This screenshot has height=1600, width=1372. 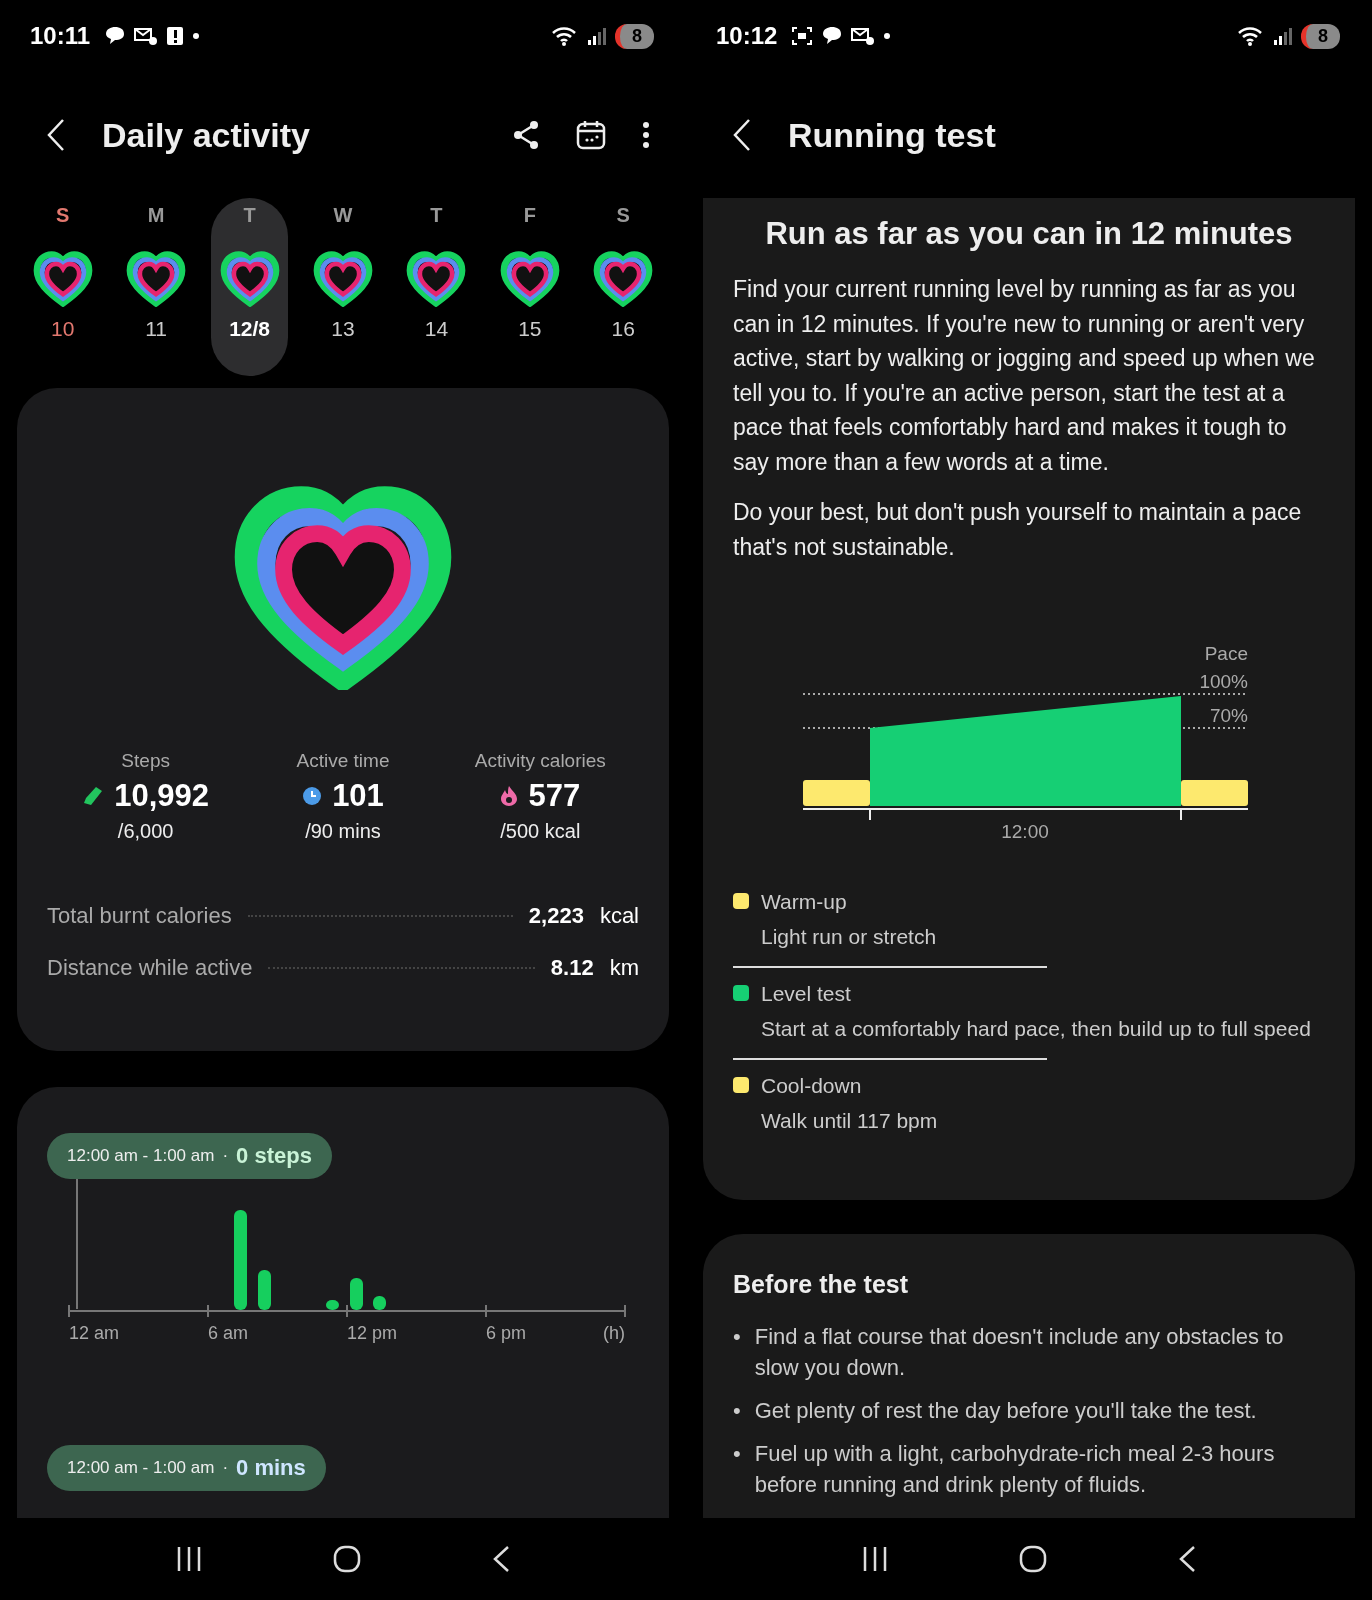 I want to click on axis-label: (h), so click(x=614, y=1333).